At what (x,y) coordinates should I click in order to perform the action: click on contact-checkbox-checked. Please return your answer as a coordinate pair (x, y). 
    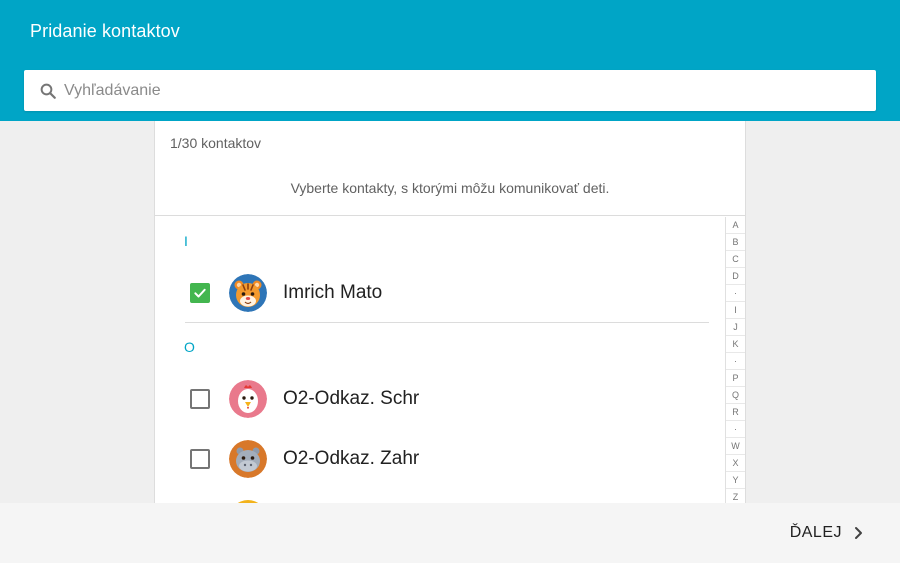
    Looking at the image, I should click on (200, 293).